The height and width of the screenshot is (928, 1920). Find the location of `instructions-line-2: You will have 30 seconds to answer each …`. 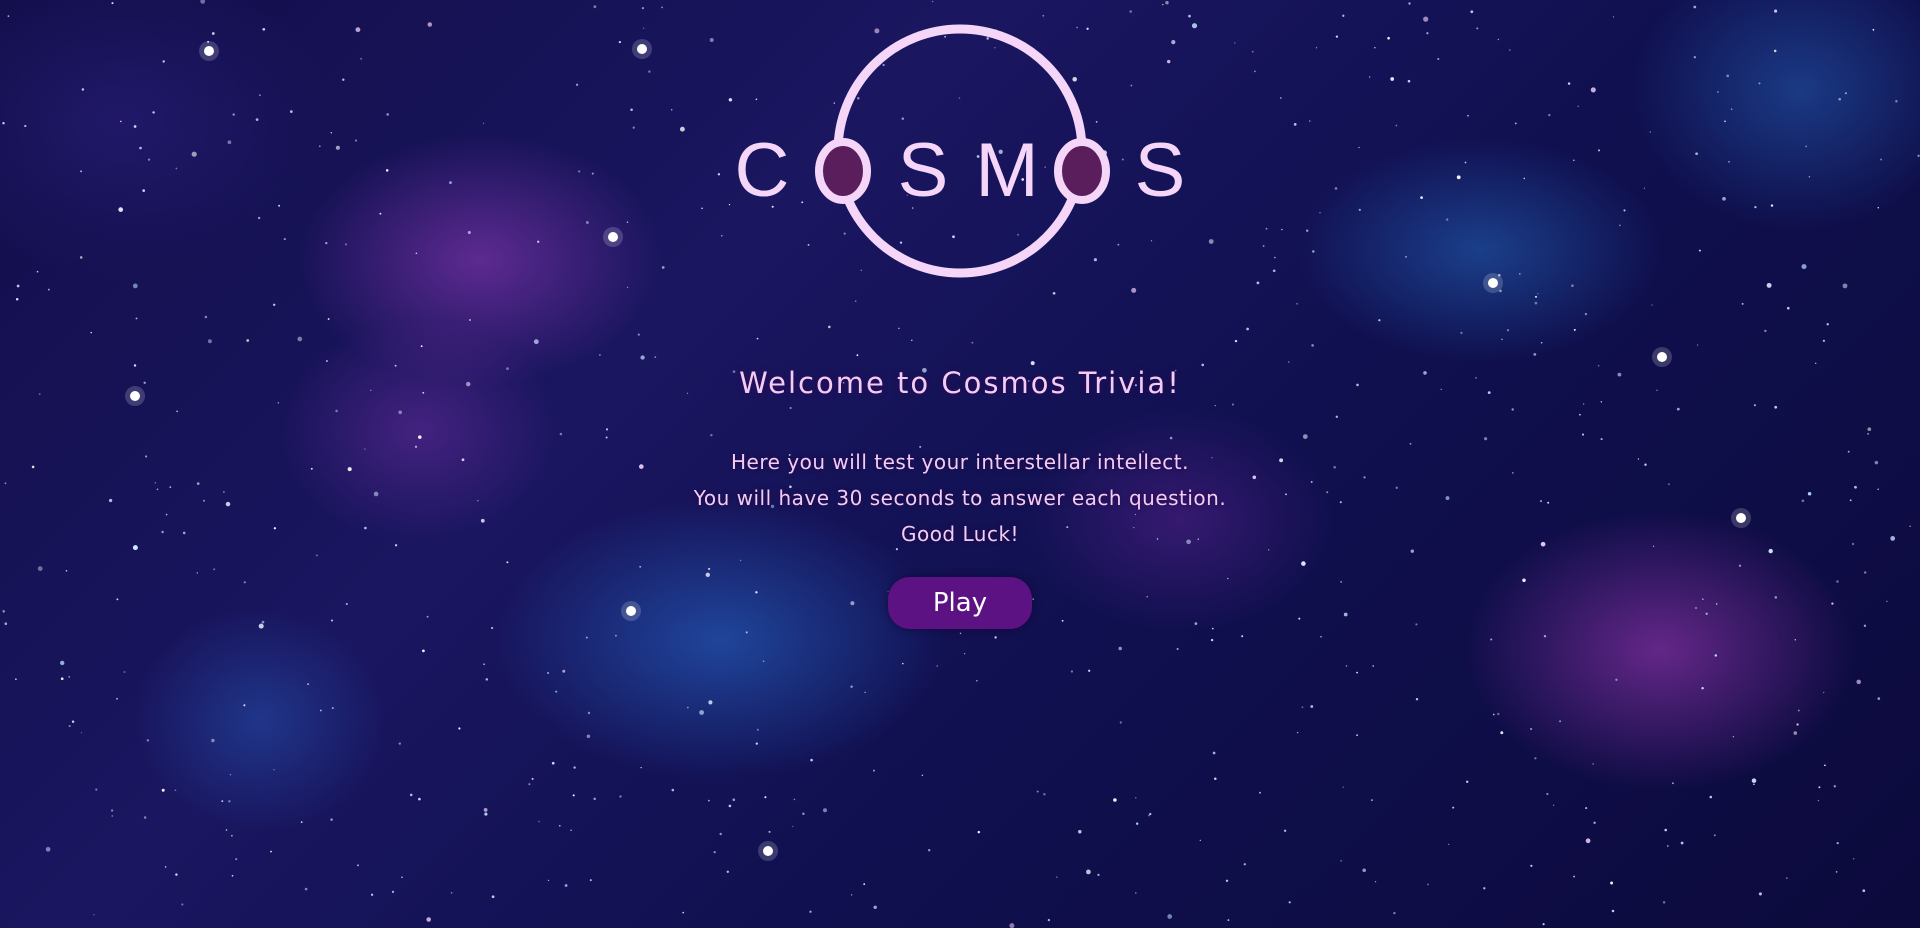

instructions-line-2: You will have 30 seconds to answer each … is located at coordinates (960, 498).